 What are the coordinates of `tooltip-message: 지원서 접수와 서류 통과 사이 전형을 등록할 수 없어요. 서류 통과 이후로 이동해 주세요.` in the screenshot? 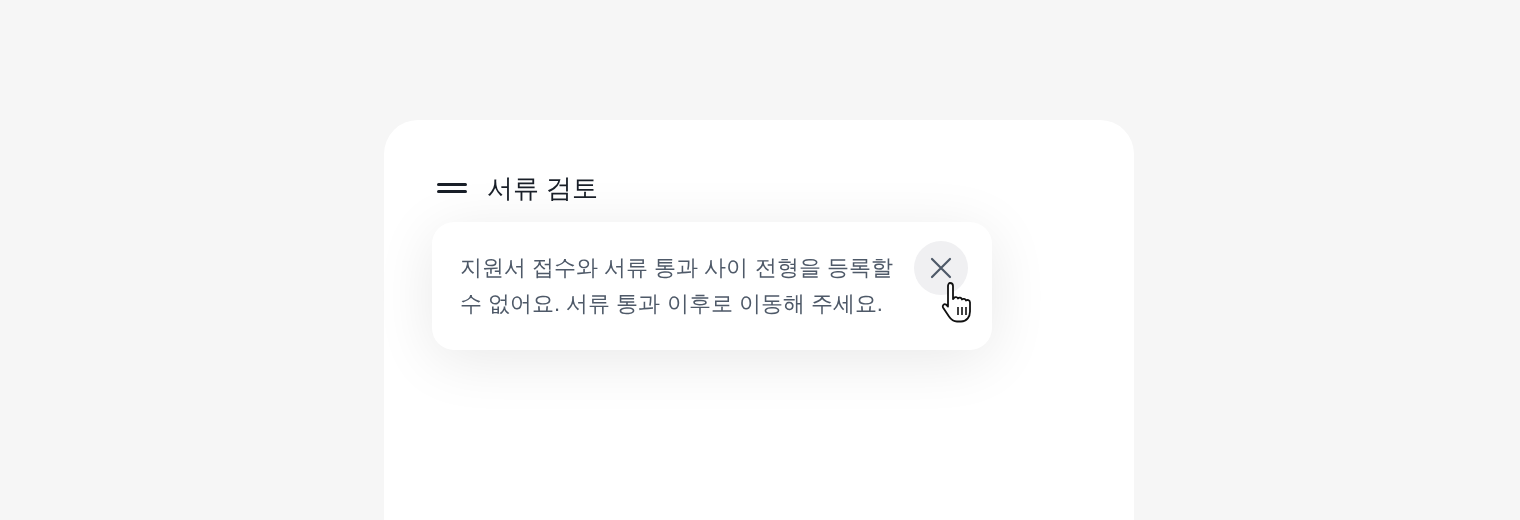 It's located at (677, 286).